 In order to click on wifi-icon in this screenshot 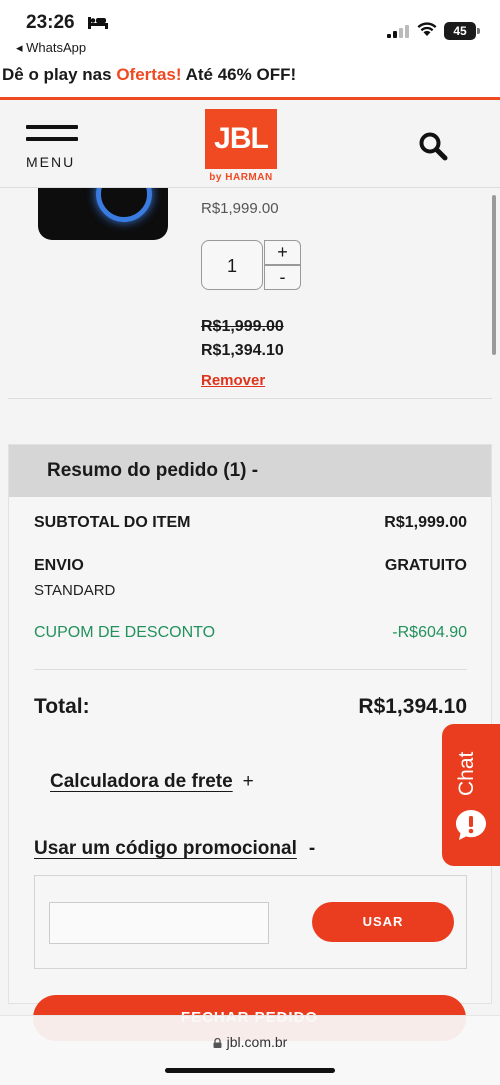, I will do `click(427, 29)`.